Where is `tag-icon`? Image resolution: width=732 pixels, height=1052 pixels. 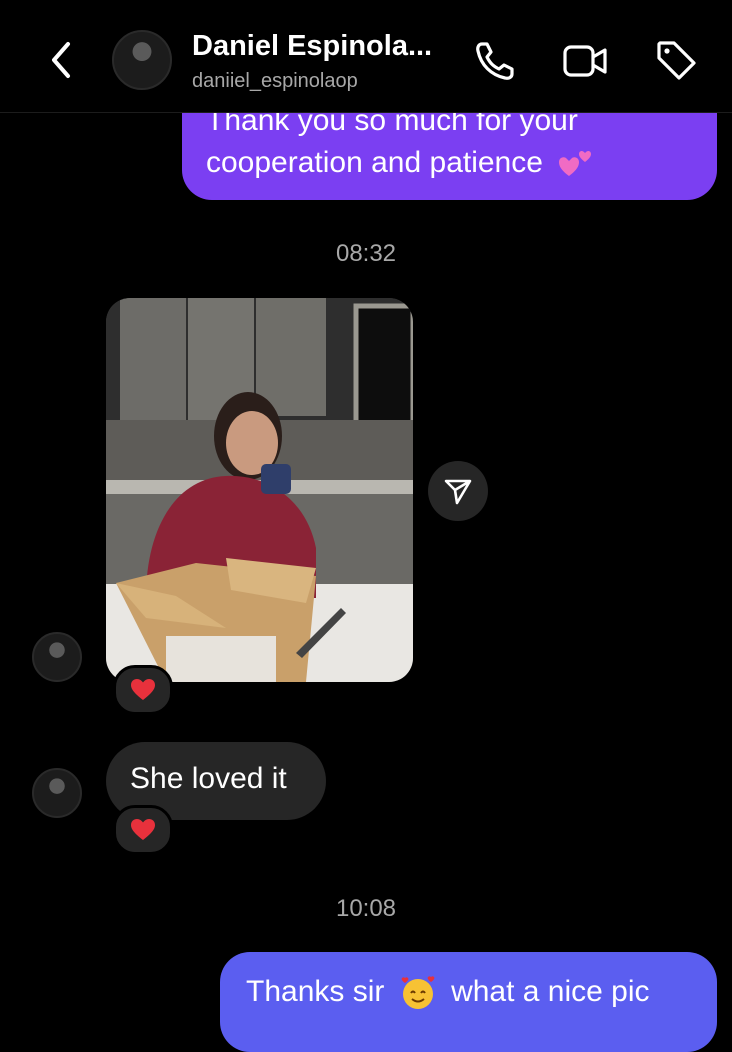 tag-icon is located at coordinates (677, 61).